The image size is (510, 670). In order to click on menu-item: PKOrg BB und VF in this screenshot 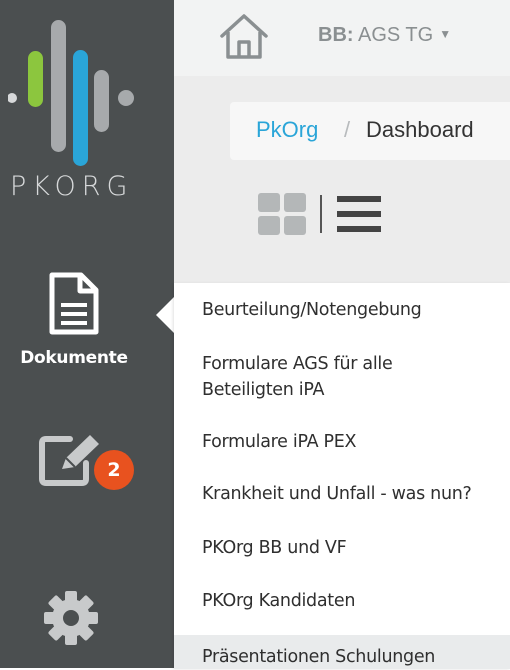, I will do `click(342, 552)`.